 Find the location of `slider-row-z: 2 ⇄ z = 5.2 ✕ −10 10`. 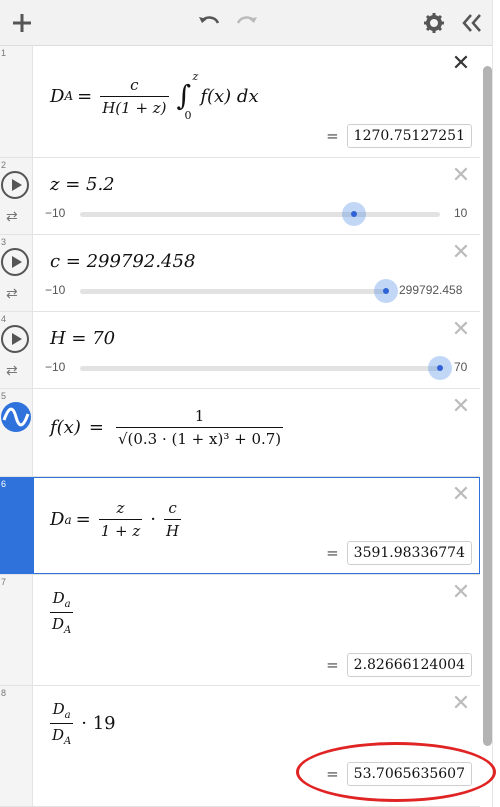

slider-row-z: 2 ⇄ z = 5.2 ✕ −10 10 is located at coordinates (240, 196).